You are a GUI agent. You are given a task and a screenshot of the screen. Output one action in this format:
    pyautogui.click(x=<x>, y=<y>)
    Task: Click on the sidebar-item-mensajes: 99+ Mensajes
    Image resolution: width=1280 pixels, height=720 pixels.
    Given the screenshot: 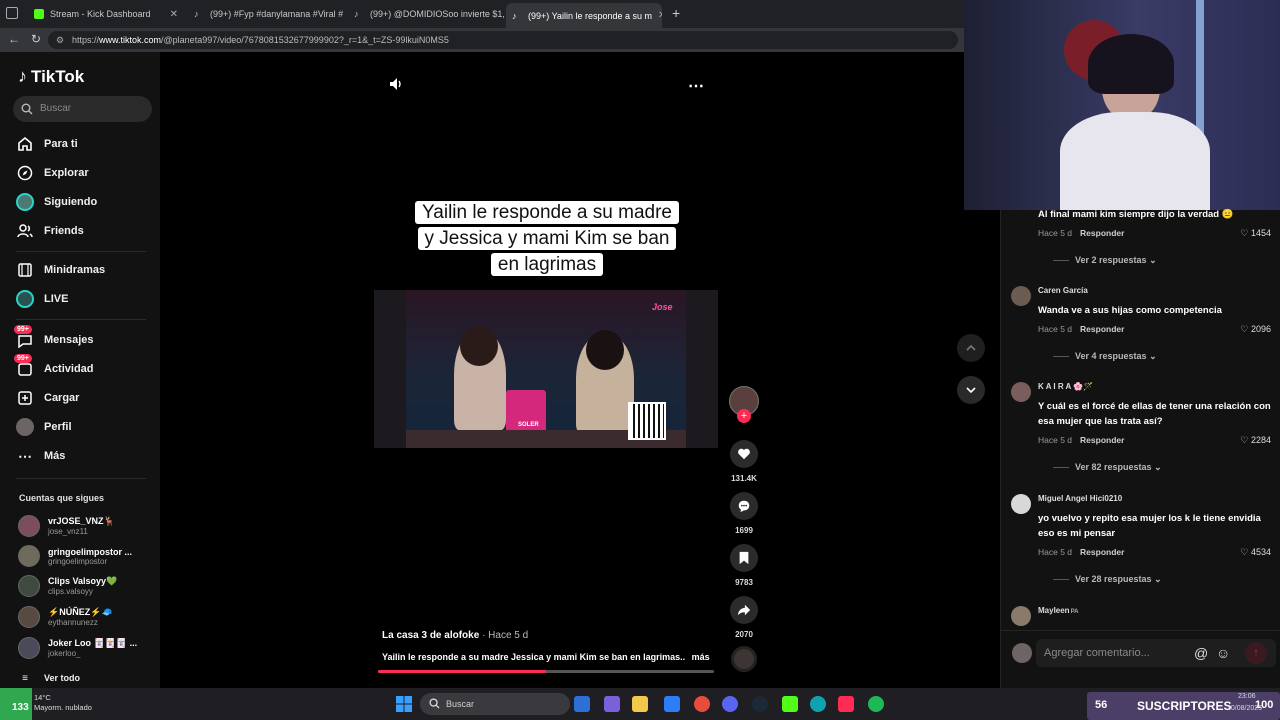 What is the action you would take?
    pyautogui.click(x=54, y=338)
    